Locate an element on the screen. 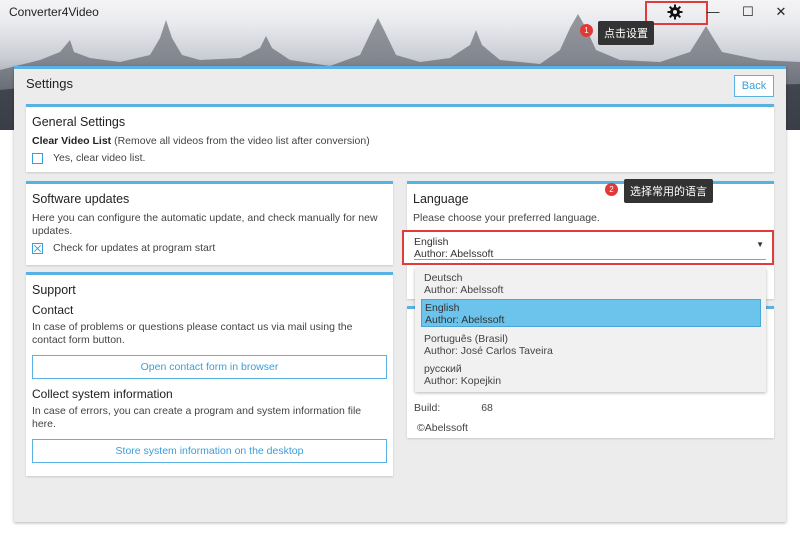  callout-choose-language: 选择常用的语言 is located at coordinates (668, 191).